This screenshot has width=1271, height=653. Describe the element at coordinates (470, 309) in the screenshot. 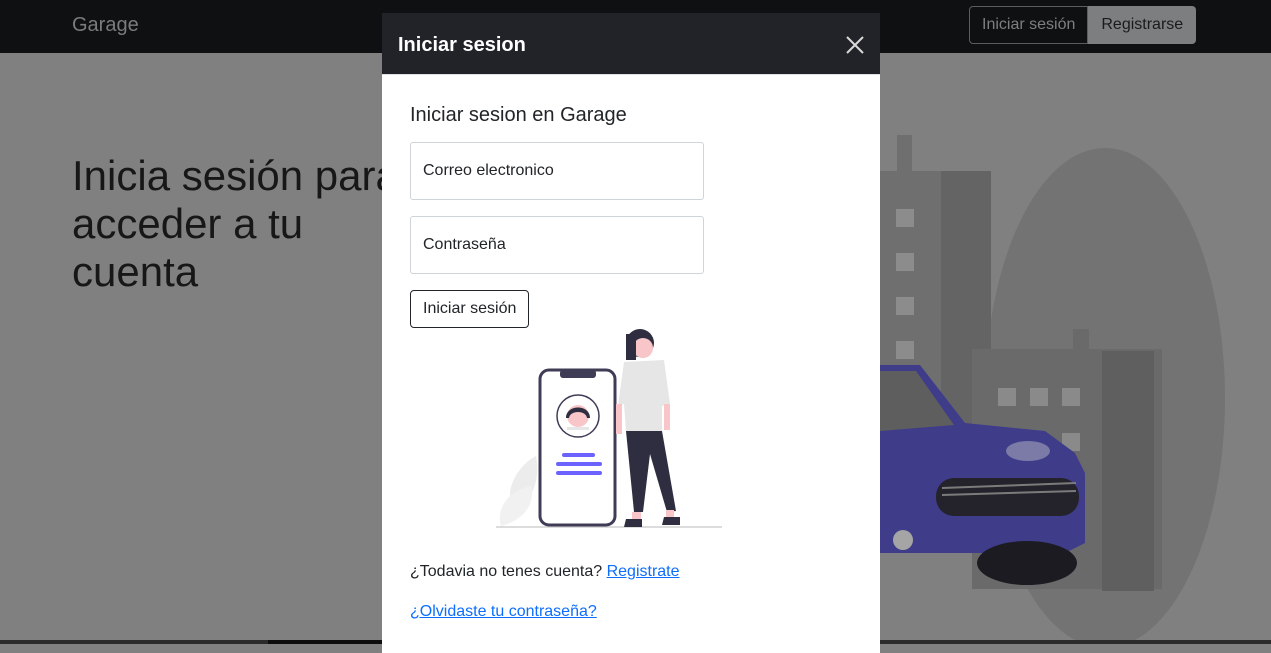

I see `login-submit-button: Iniciar sesión` at that location.